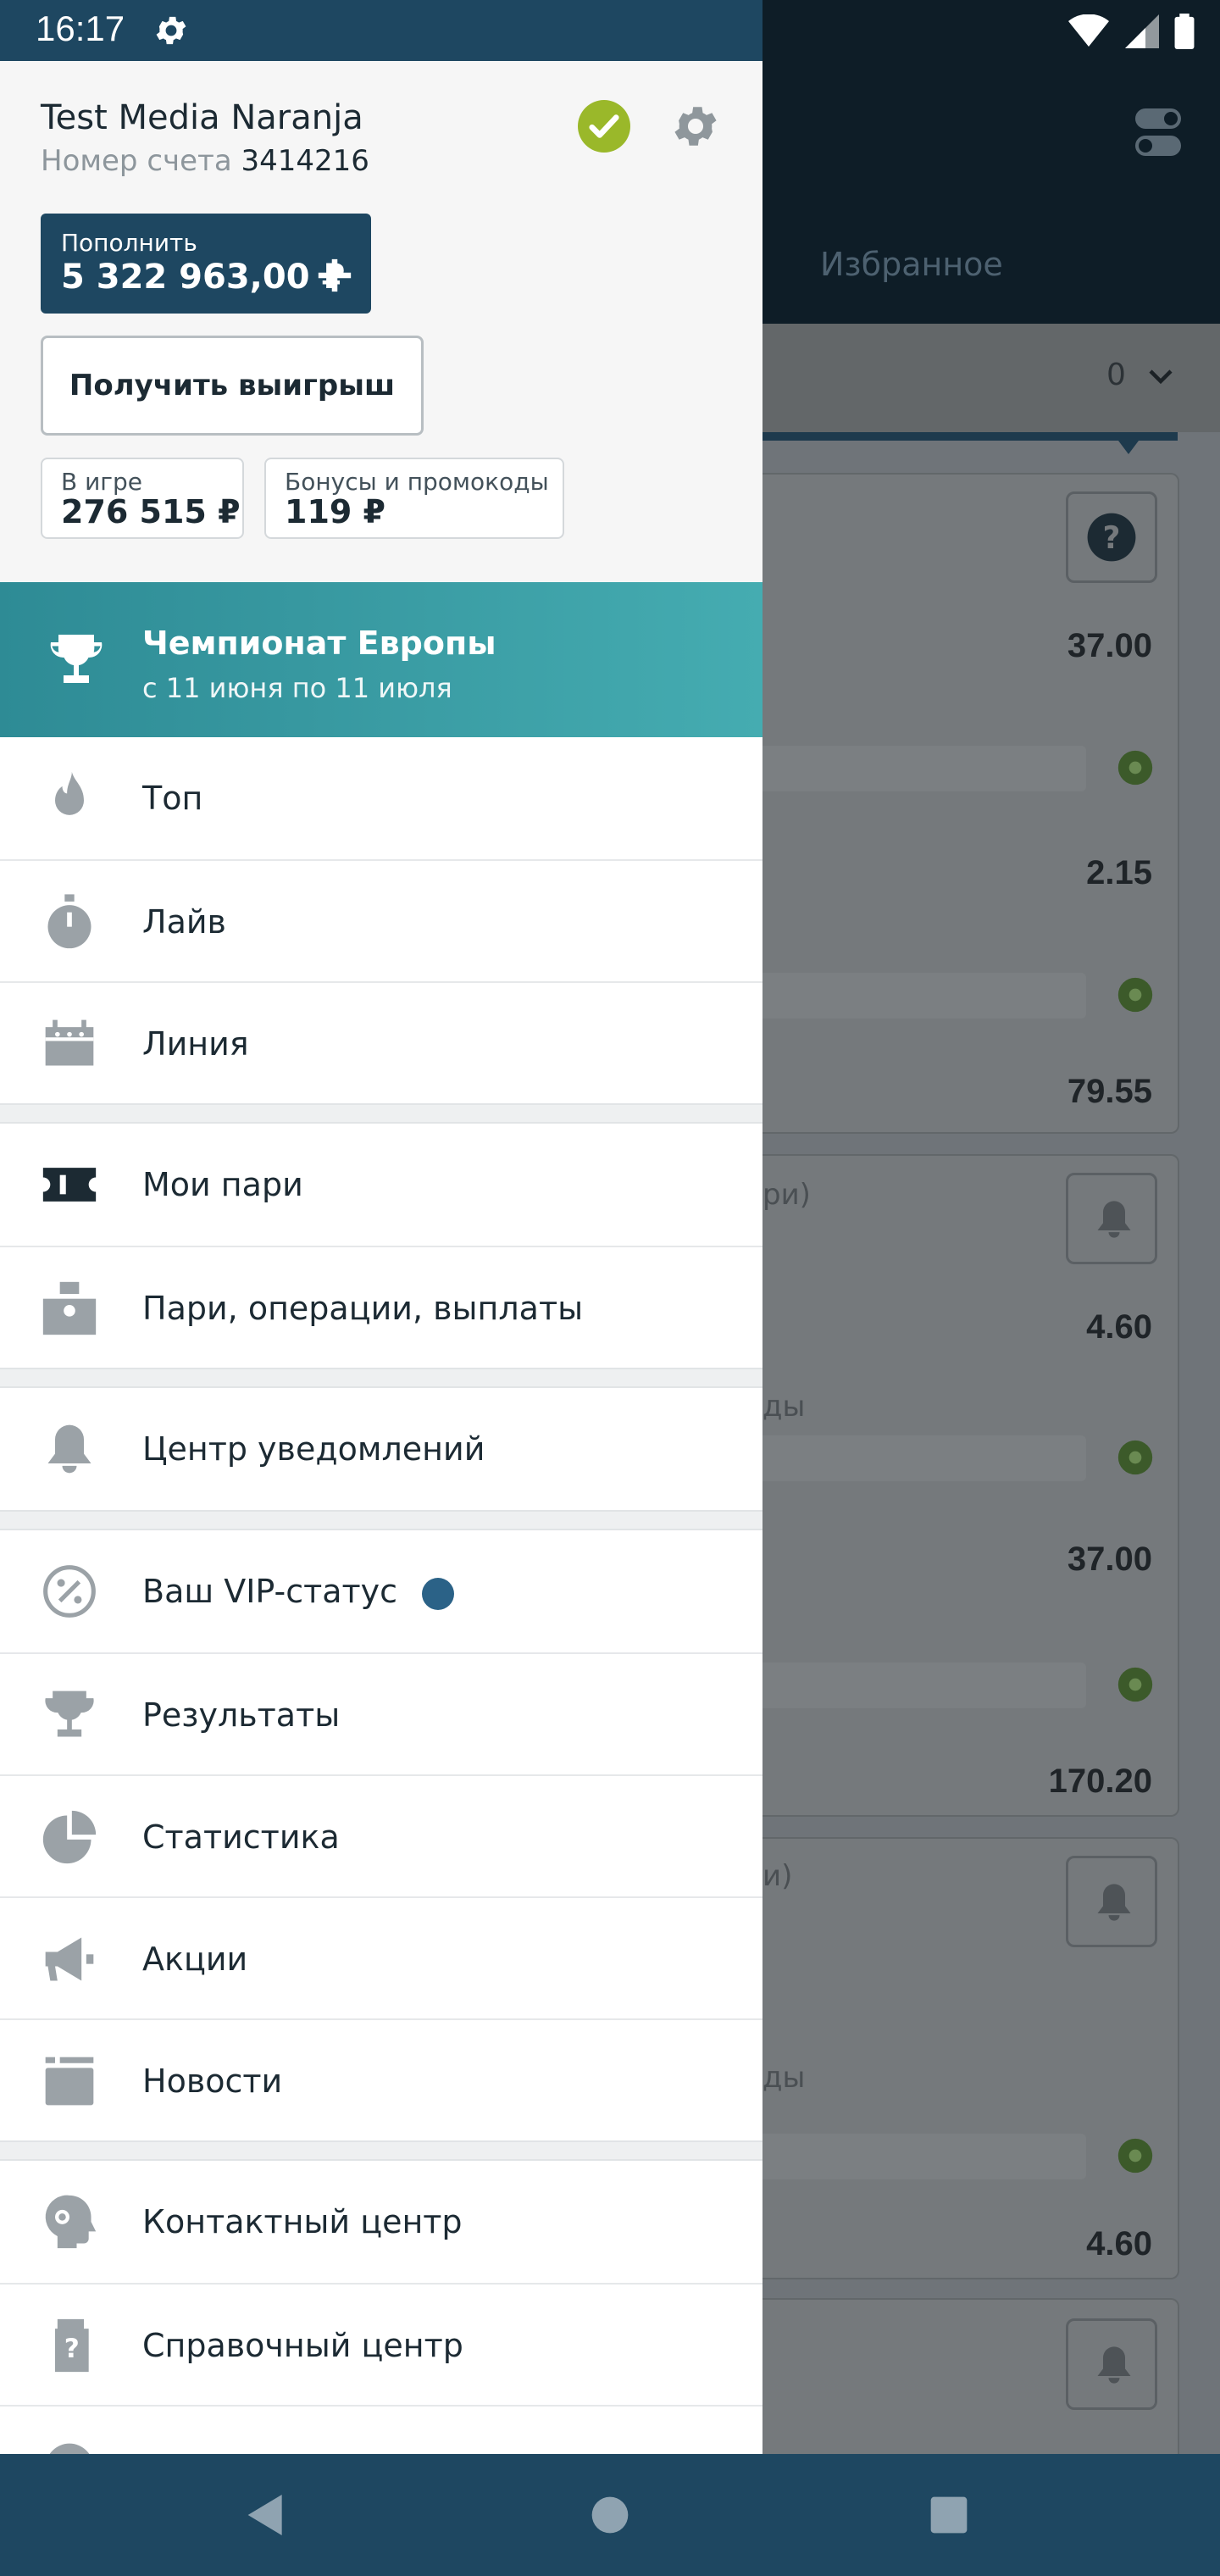  I want to click on help-doc-icon: ?, so click(72, 2345).